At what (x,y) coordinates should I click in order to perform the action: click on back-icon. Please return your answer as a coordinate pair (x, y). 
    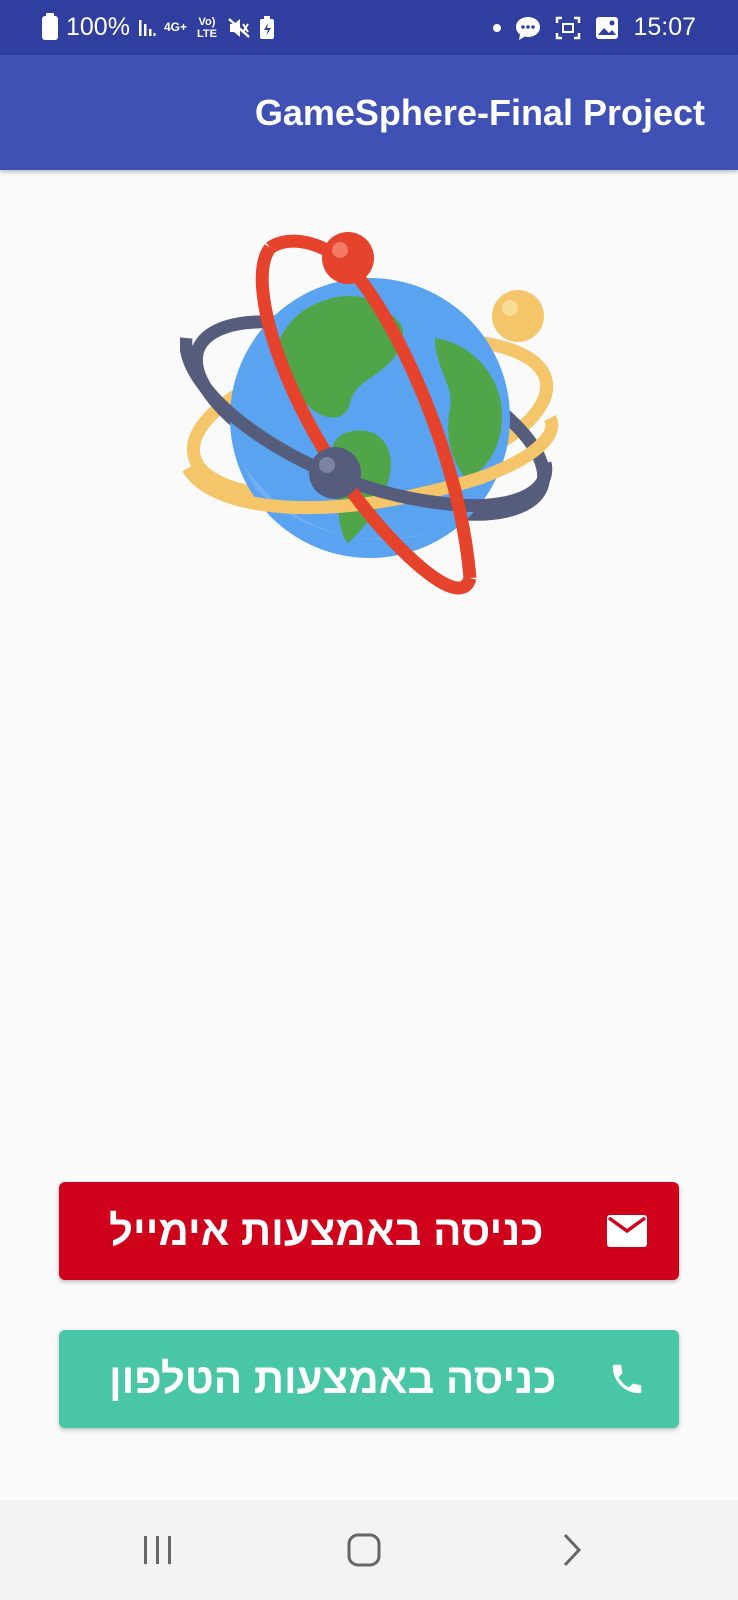
    Looking at the image, I should click on (572, 1550).